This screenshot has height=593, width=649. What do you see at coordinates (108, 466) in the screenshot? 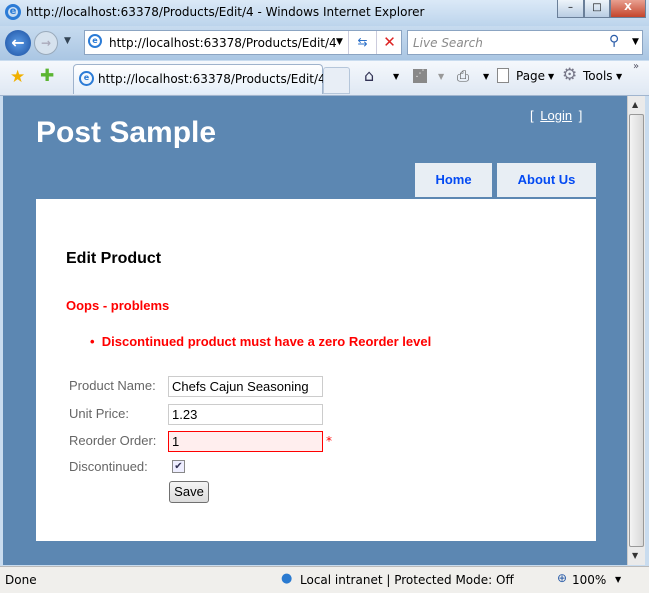
I see `discontinued-label: Discontinued:` at bounding box center [108, 466].